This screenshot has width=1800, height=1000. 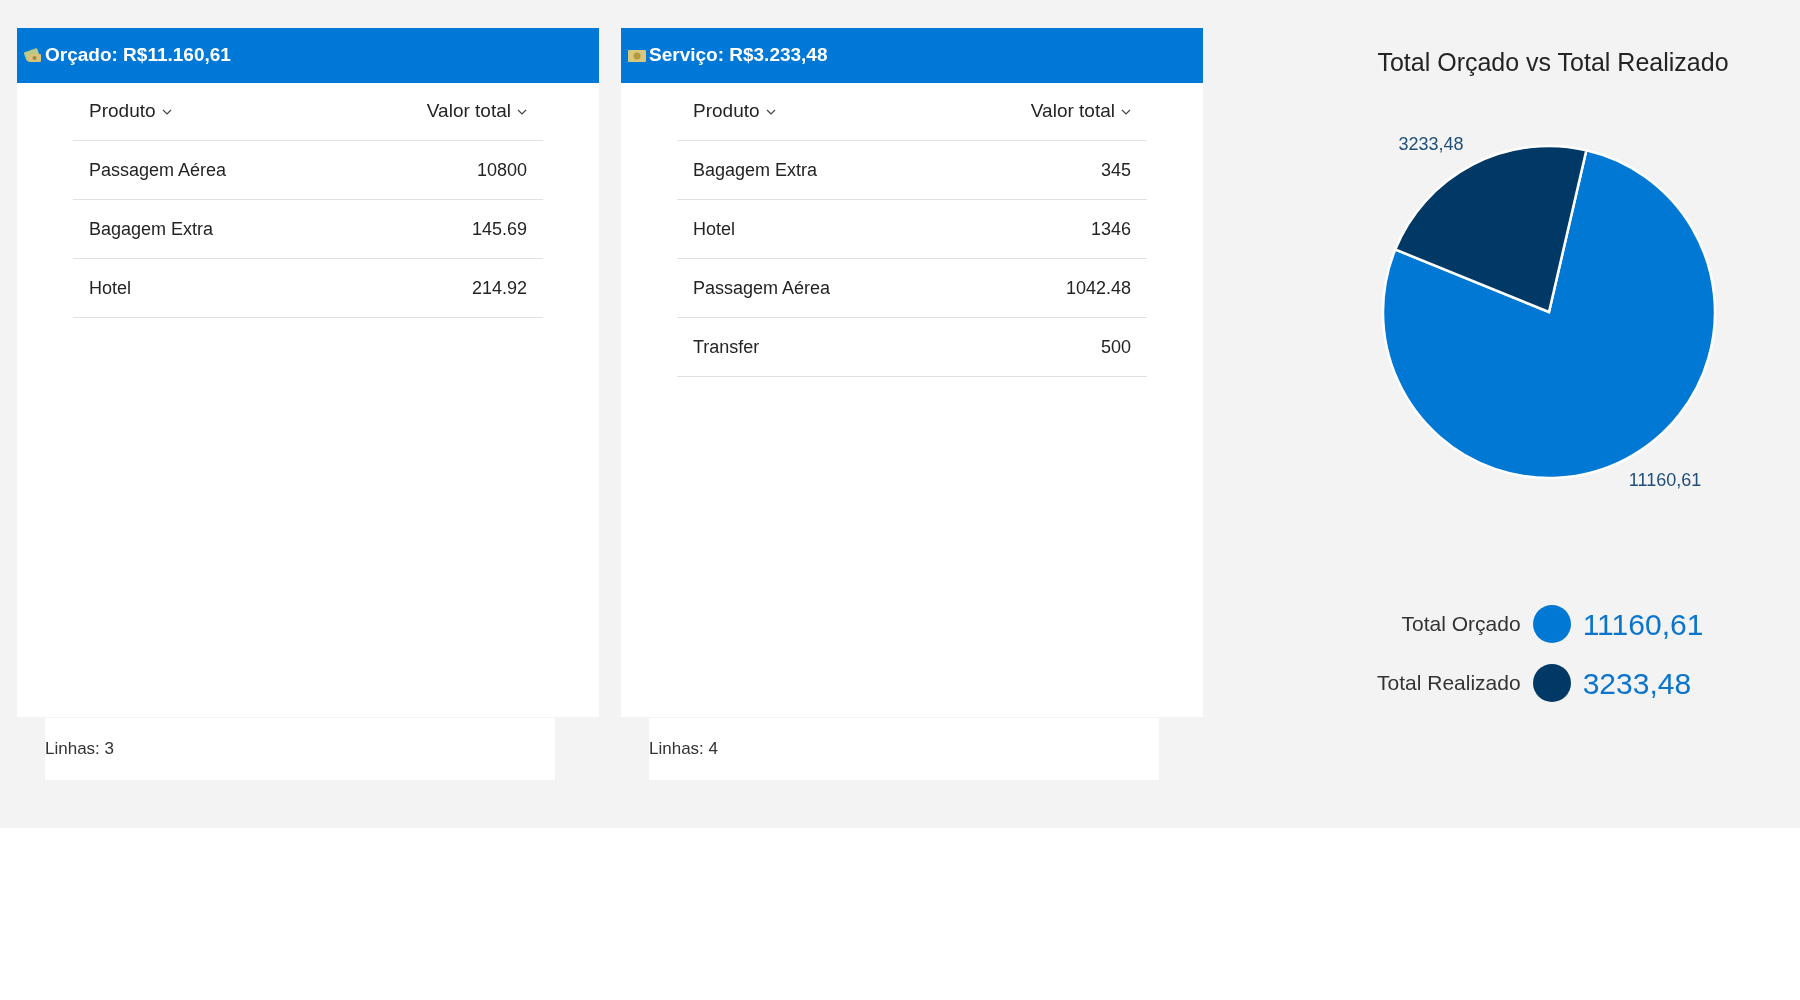 I want to click on table-cell-text: 1042.48, so click(x=1098, y=288).